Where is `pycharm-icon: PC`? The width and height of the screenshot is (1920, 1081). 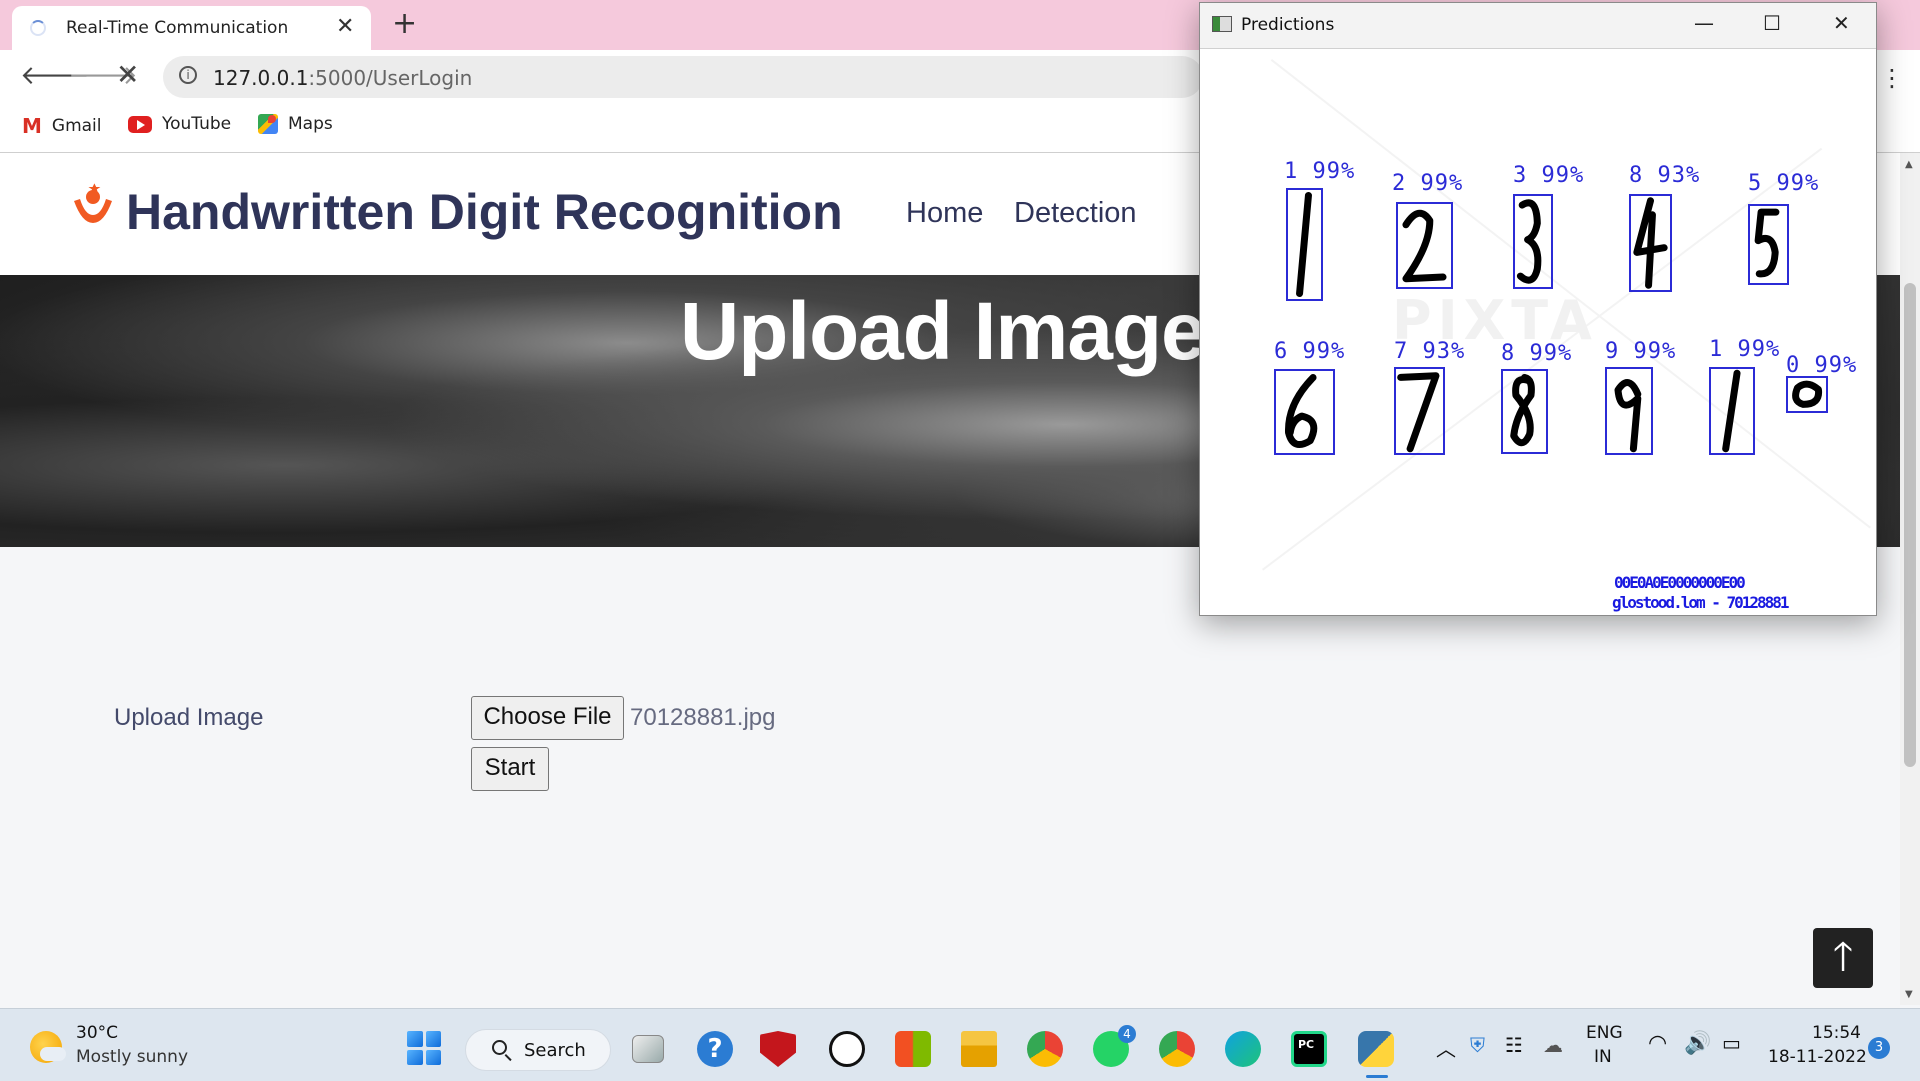
pycharm-icon: PC is located at coordinates (1309, 1049).